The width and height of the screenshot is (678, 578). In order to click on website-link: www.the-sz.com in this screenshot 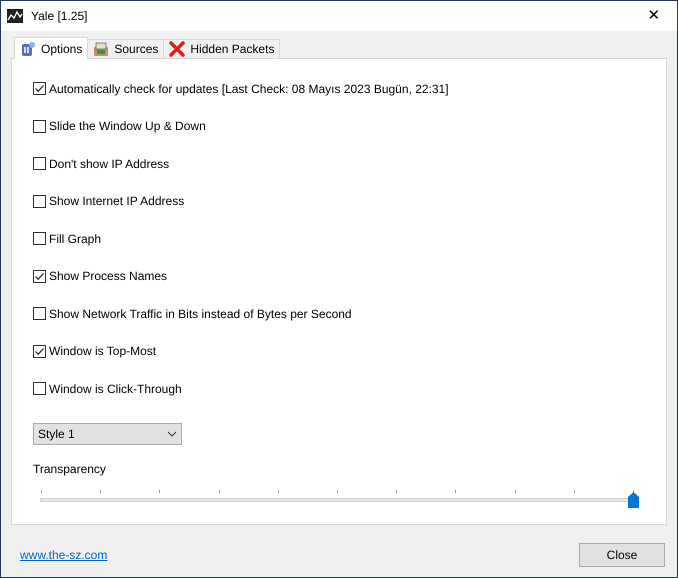, I will do `click(64, 555)`.